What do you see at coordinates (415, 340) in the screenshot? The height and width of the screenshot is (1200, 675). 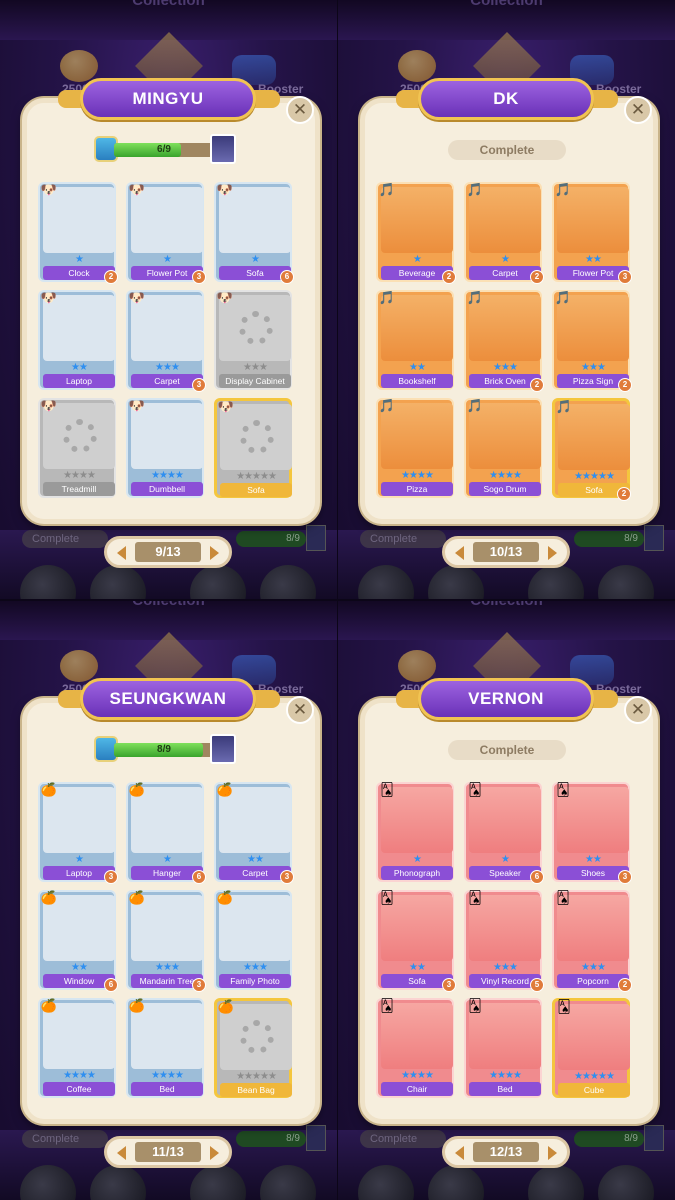 I see `collection-card: 🎵 ★★ Bookshelf` at bounding box center [415, 340].